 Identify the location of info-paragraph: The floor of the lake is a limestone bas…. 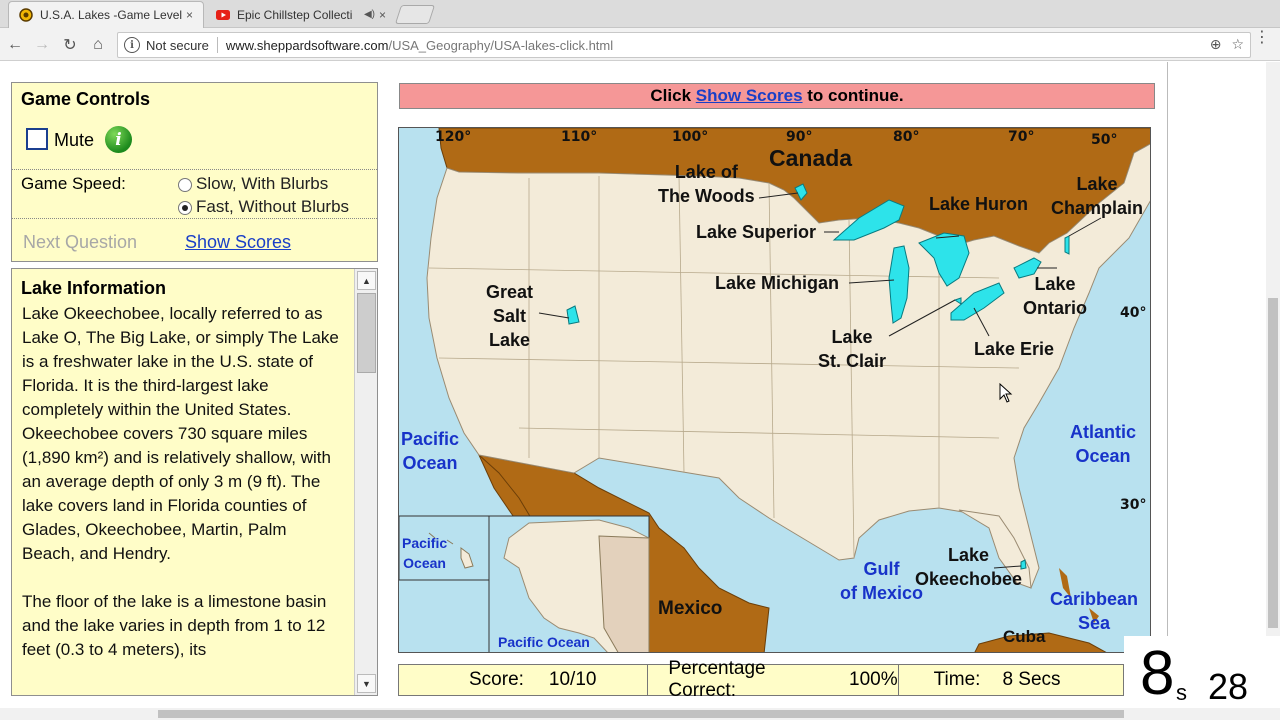
(174, 625).